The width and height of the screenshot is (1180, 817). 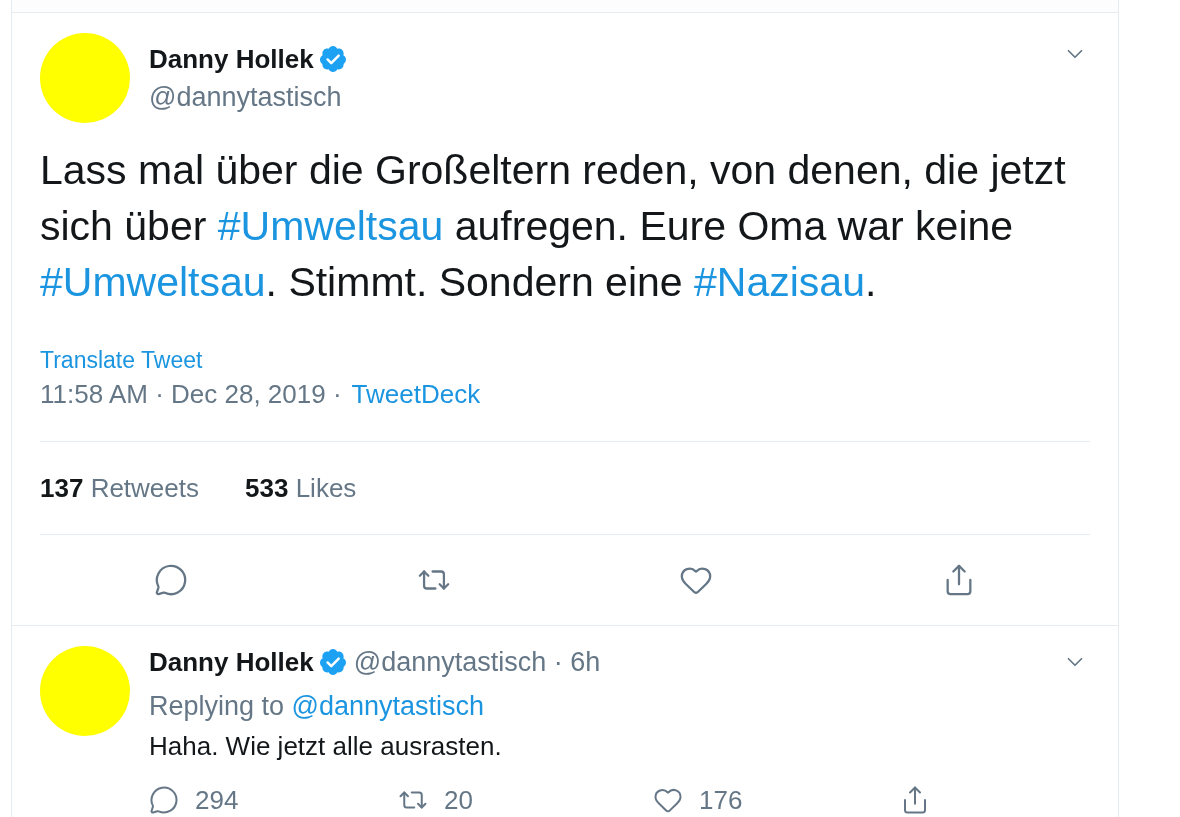 What do you see at coordinates (121, 360) in the screenshot?
I see `translate-link: Translate Tweet` at bounding box center [121, 360].